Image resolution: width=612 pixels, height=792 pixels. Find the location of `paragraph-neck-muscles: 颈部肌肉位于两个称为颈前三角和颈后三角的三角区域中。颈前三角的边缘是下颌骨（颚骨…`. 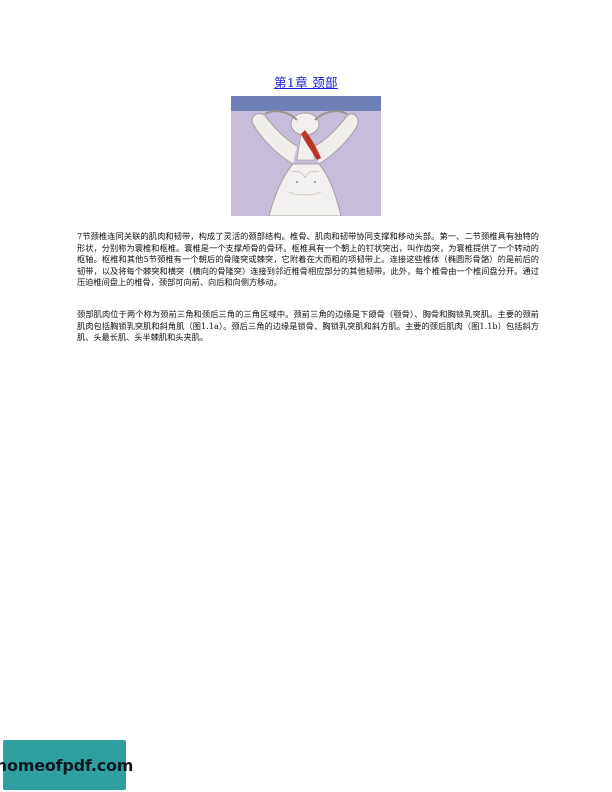

paragraph-neck-muscles: 颈部肌肉位于两个称为颈前三角和颈后三角的三角区域中。颈前三角的边缘是下颌骨（颚骨… is located at coordinates (308, 326).